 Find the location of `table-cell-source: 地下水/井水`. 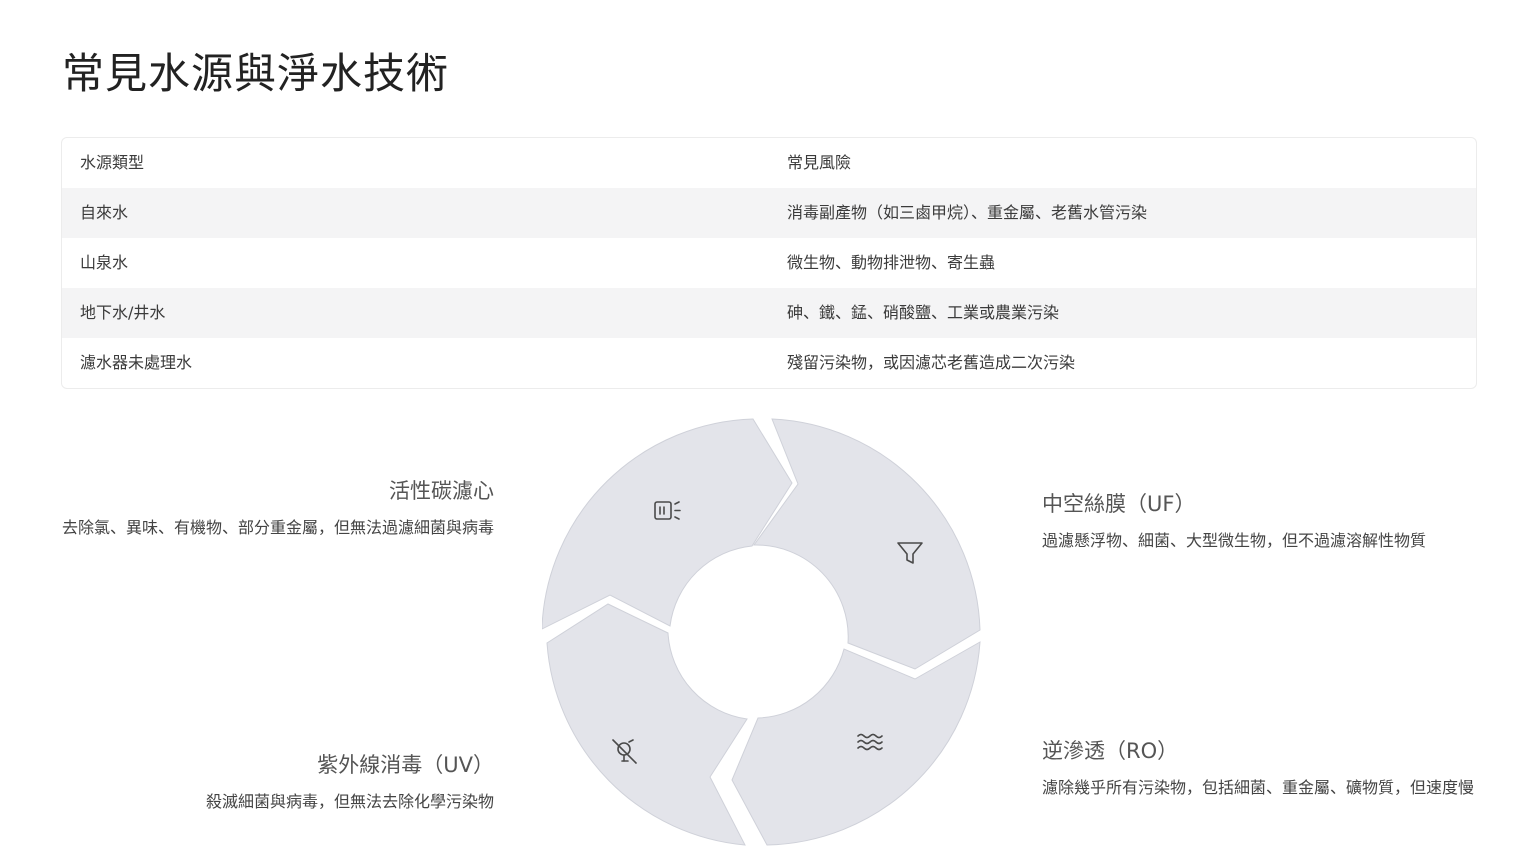

table-cell-source: 地下水/井水 is located at coordinates (123, 312).